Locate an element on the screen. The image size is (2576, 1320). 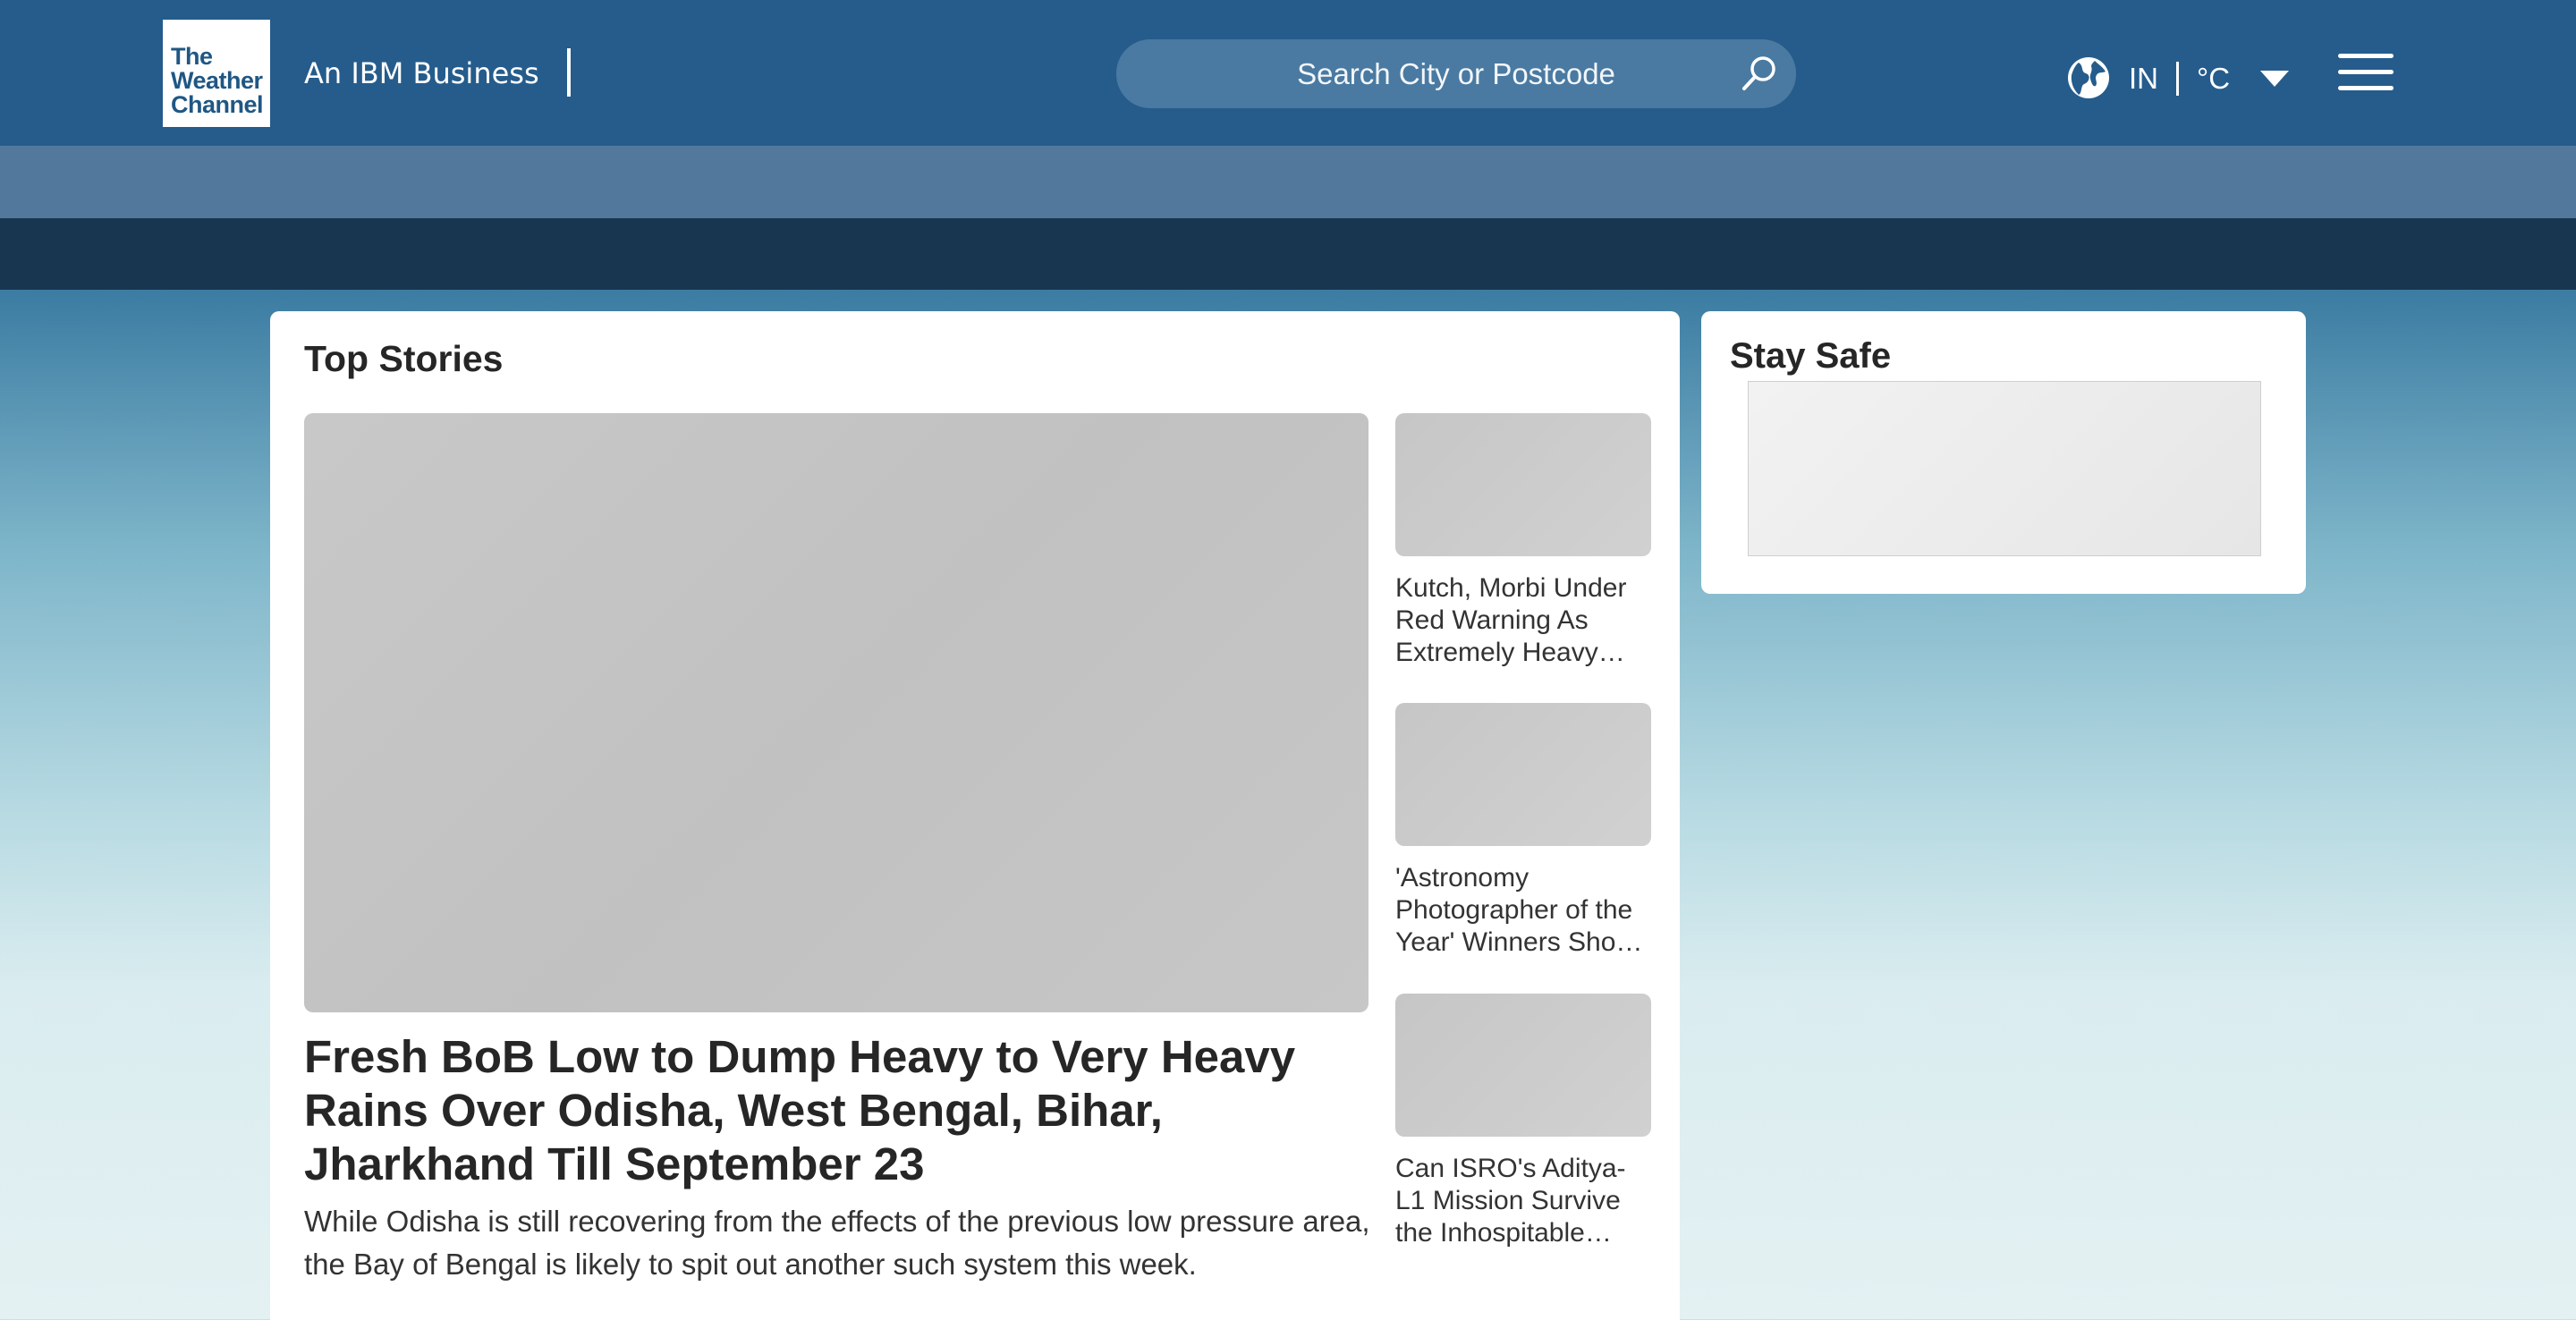
top-stories-heading: Top Stories is located at coordinates (404, 358).